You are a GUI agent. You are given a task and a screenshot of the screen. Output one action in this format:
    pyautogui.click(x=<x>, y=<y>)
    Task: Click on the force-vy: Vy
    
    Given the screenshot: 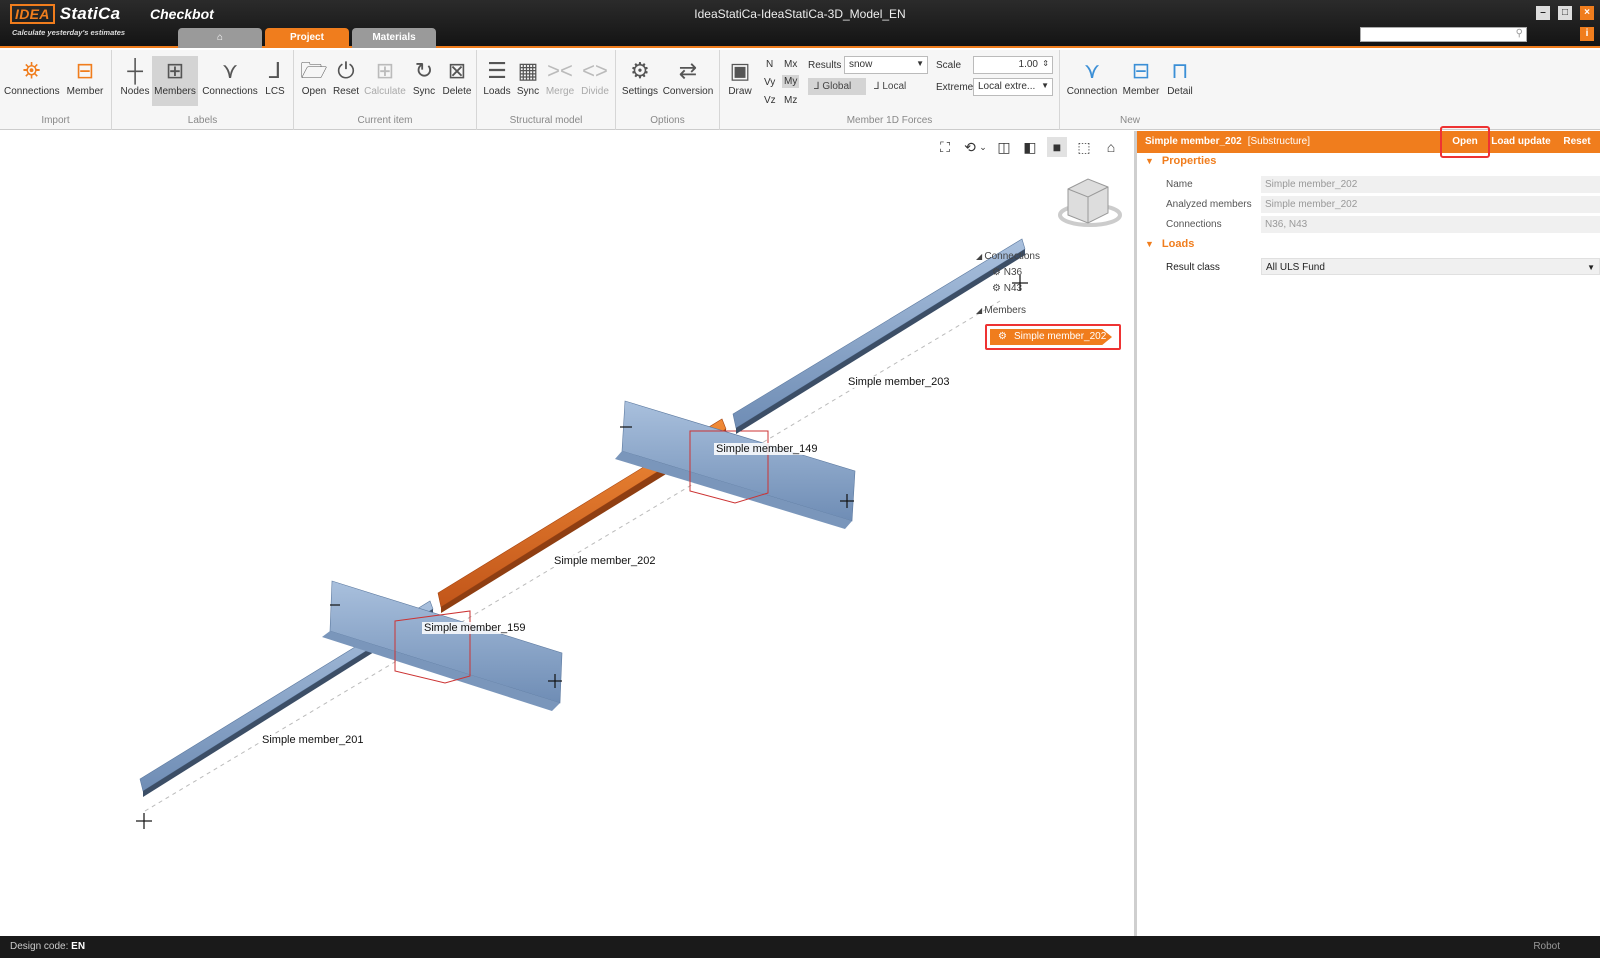 What is the action you would take?
    pyautogui.click(x=769, y=82)
    